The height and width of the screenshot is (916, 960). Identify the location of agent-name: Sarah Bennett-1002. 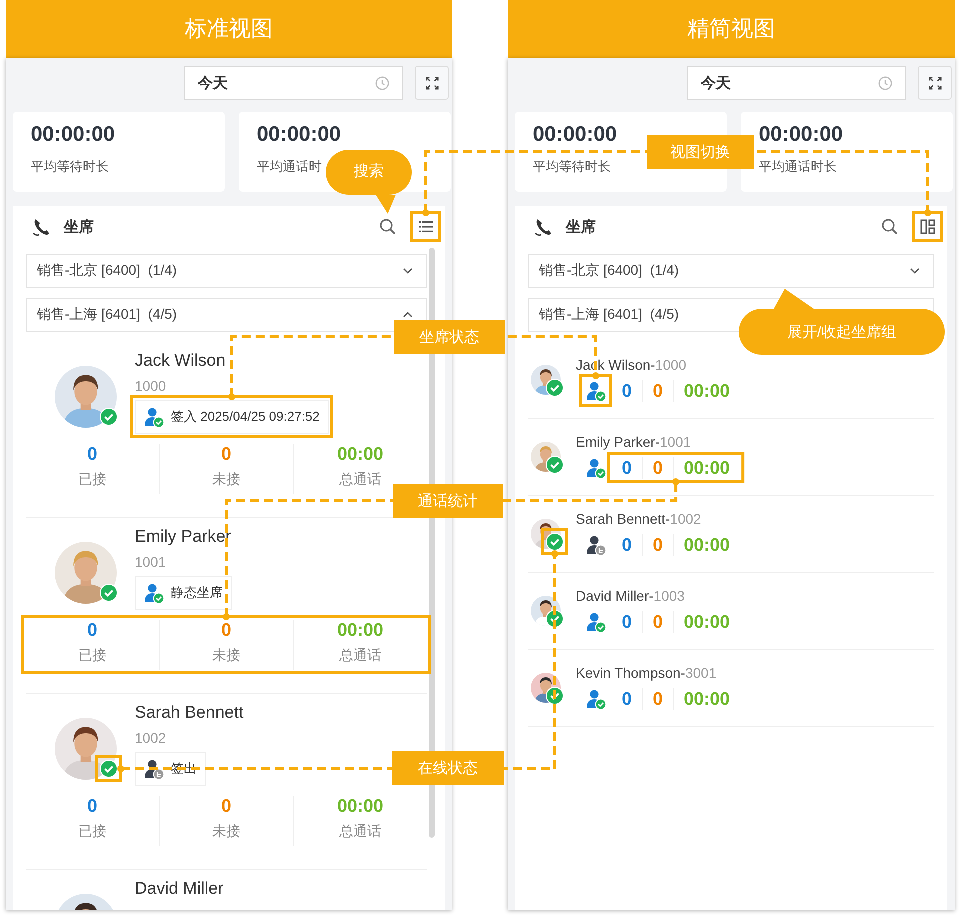
(639, 519).